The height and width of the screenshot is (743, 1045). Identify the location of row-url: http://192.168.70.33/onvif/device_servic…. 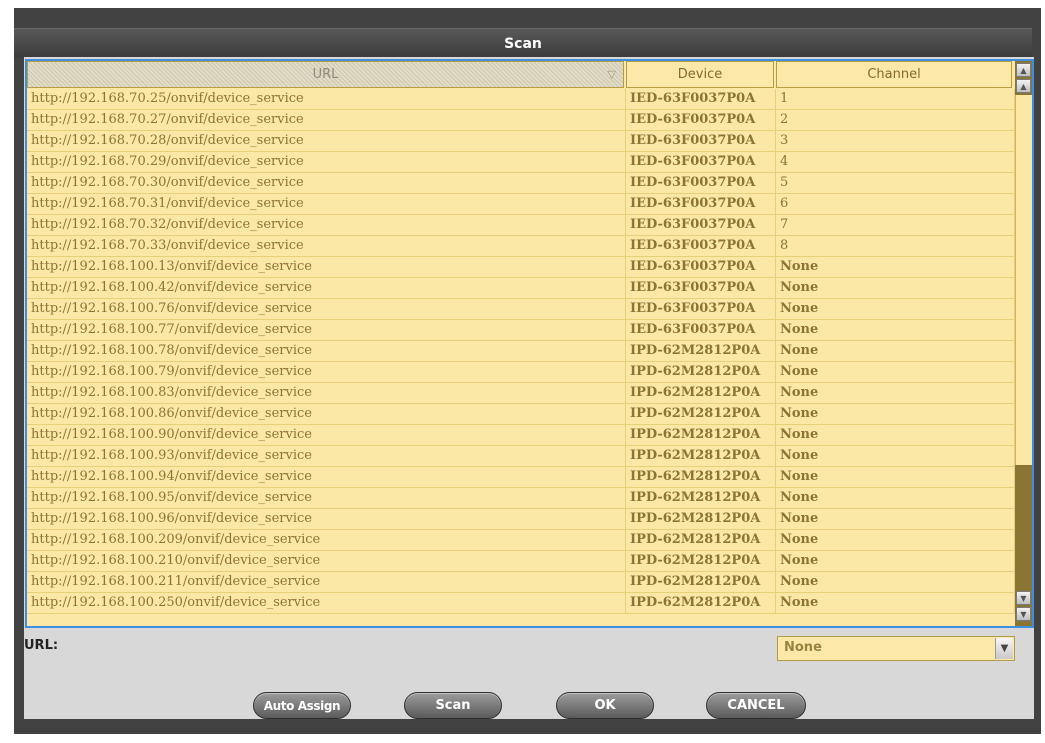
(326, 246).